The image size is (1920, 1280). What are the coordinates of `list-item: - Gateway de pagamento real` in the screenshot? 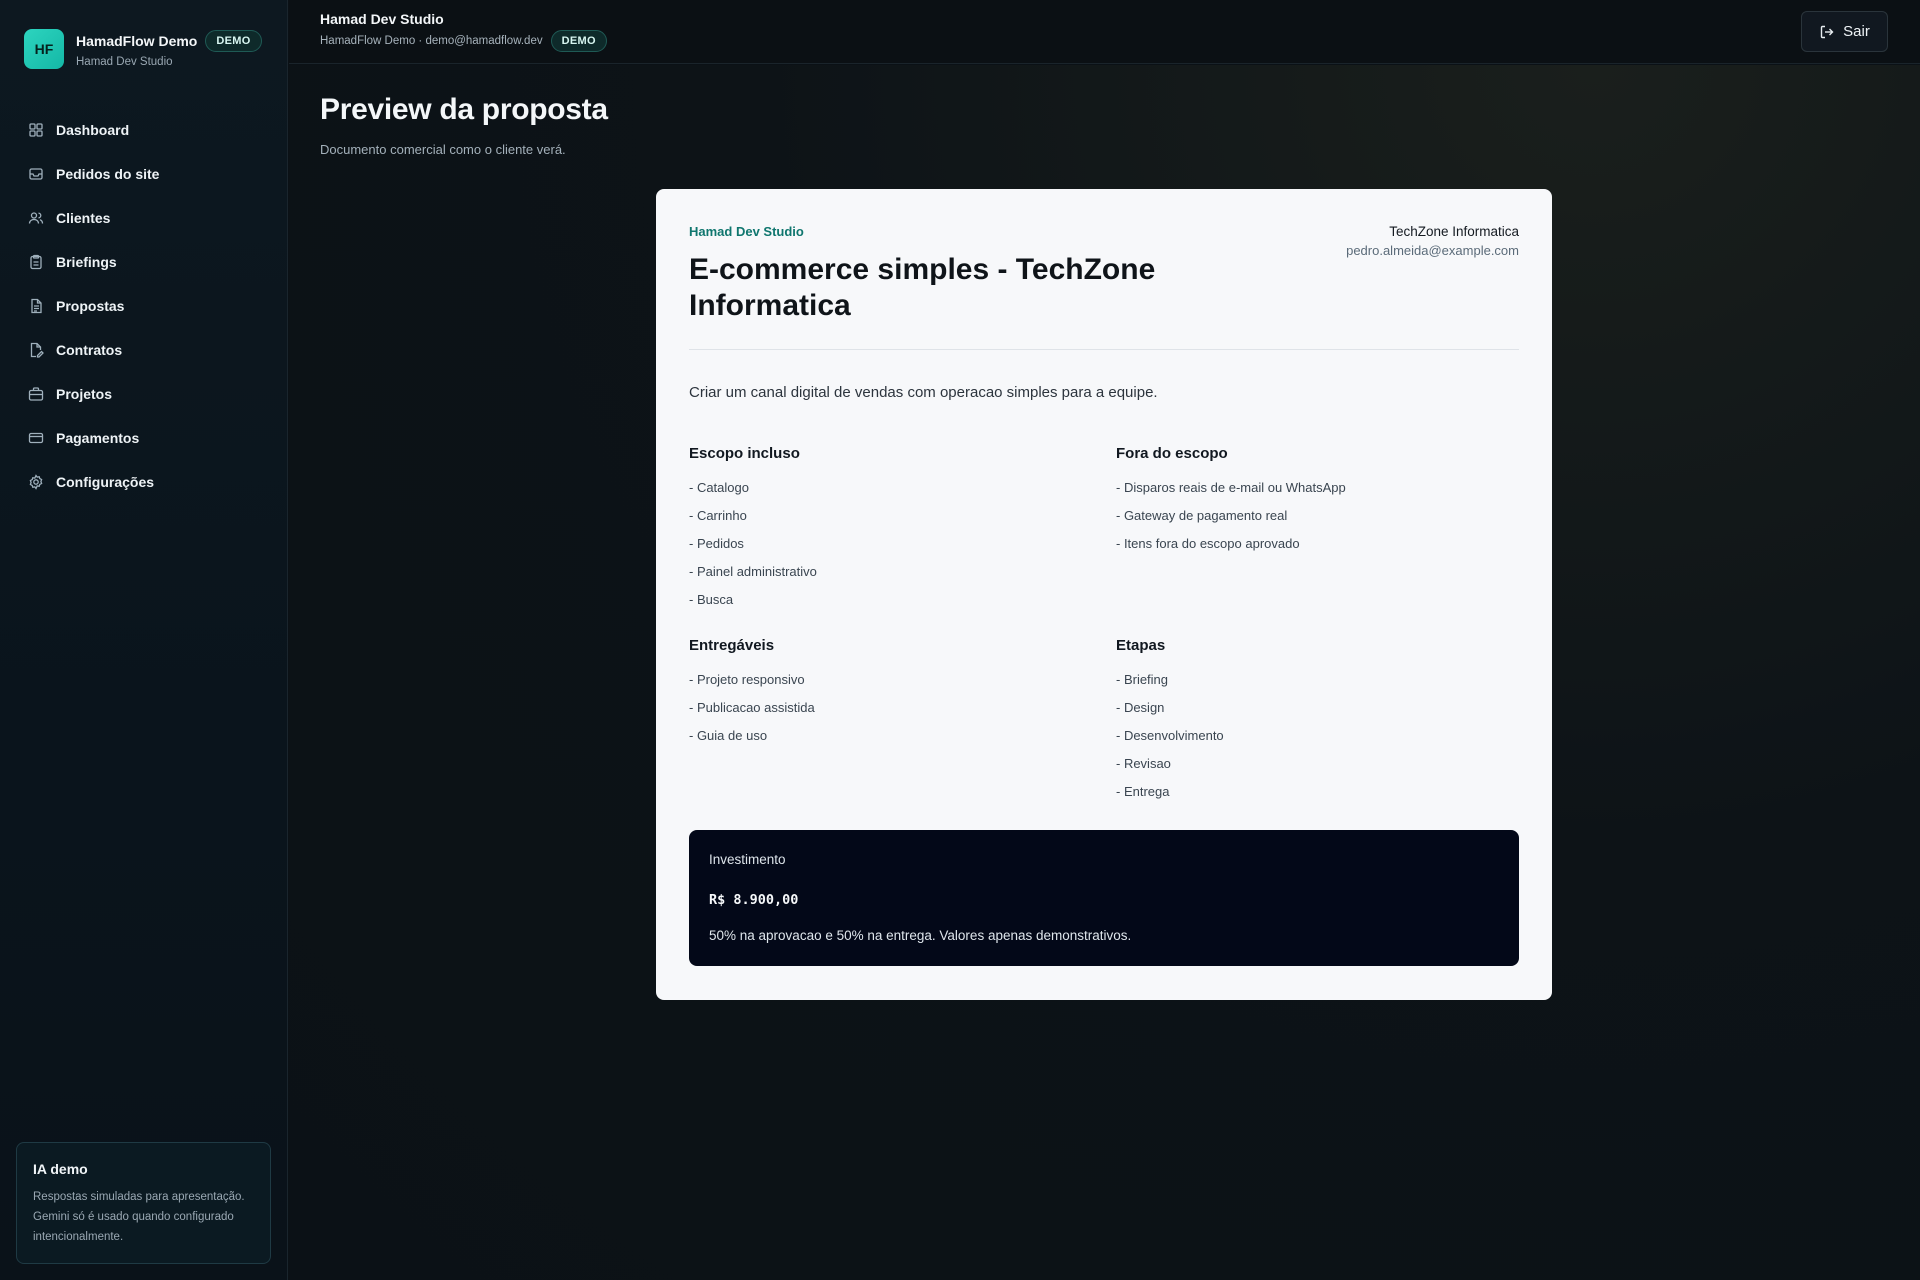 It's located at (1202, 515).